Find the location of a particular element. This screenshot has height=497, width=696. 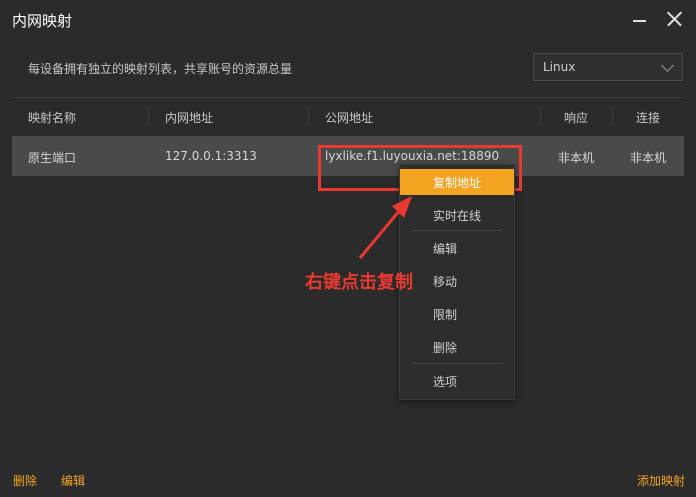

add-mapping-button: 添加映射 is located at coordinates (661, 480).